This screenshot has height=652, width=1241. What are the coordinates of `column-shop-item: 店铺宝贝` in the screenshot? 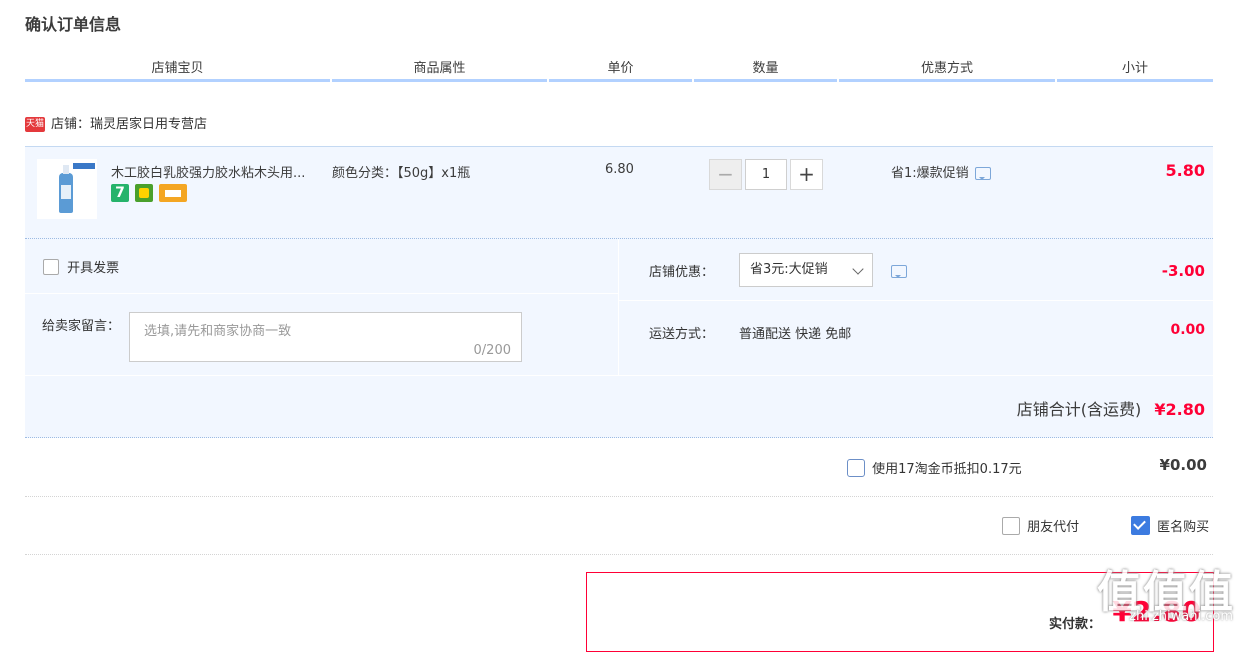 It's located at (177, 70).